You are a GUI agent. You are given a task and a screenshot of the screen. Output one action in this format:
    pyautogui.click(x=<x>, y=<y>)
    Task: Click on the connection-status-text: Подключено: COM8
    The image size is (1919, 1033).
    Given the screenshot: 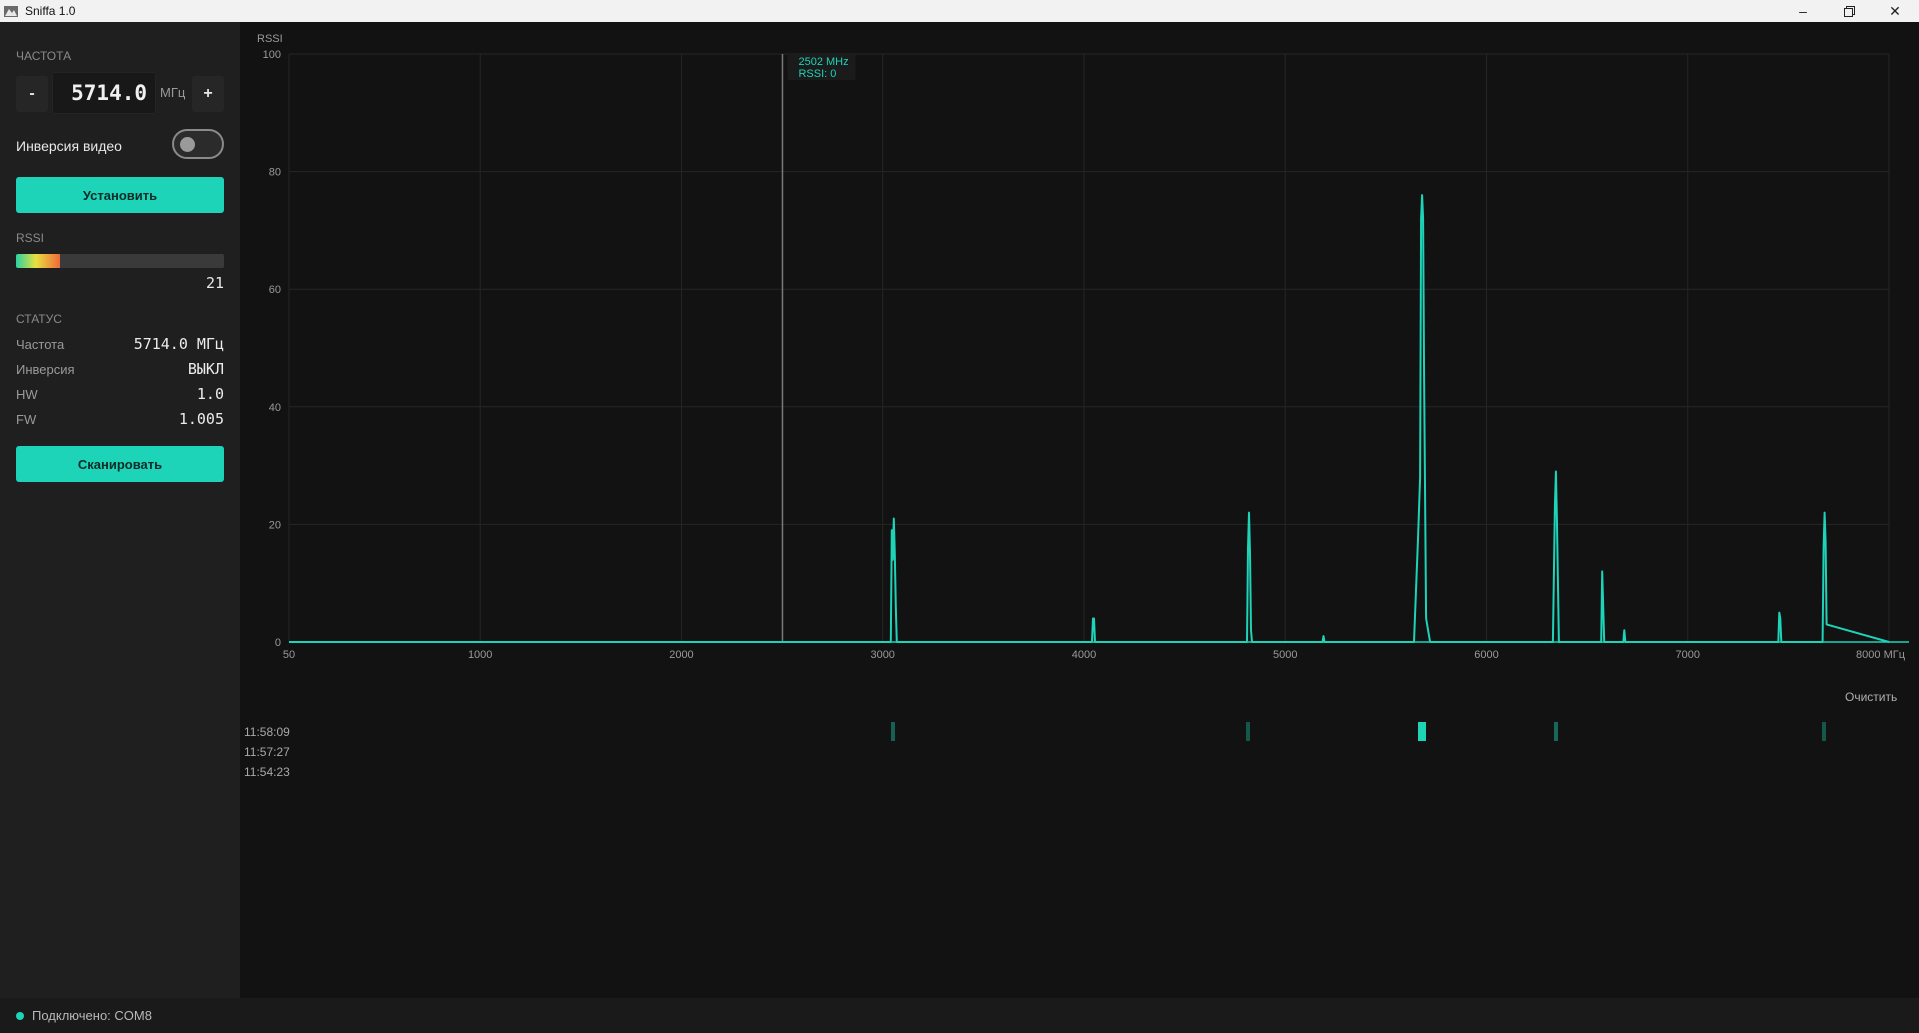 What is the action you would take?
    pyautogui.click(x=92, y=1015)
    